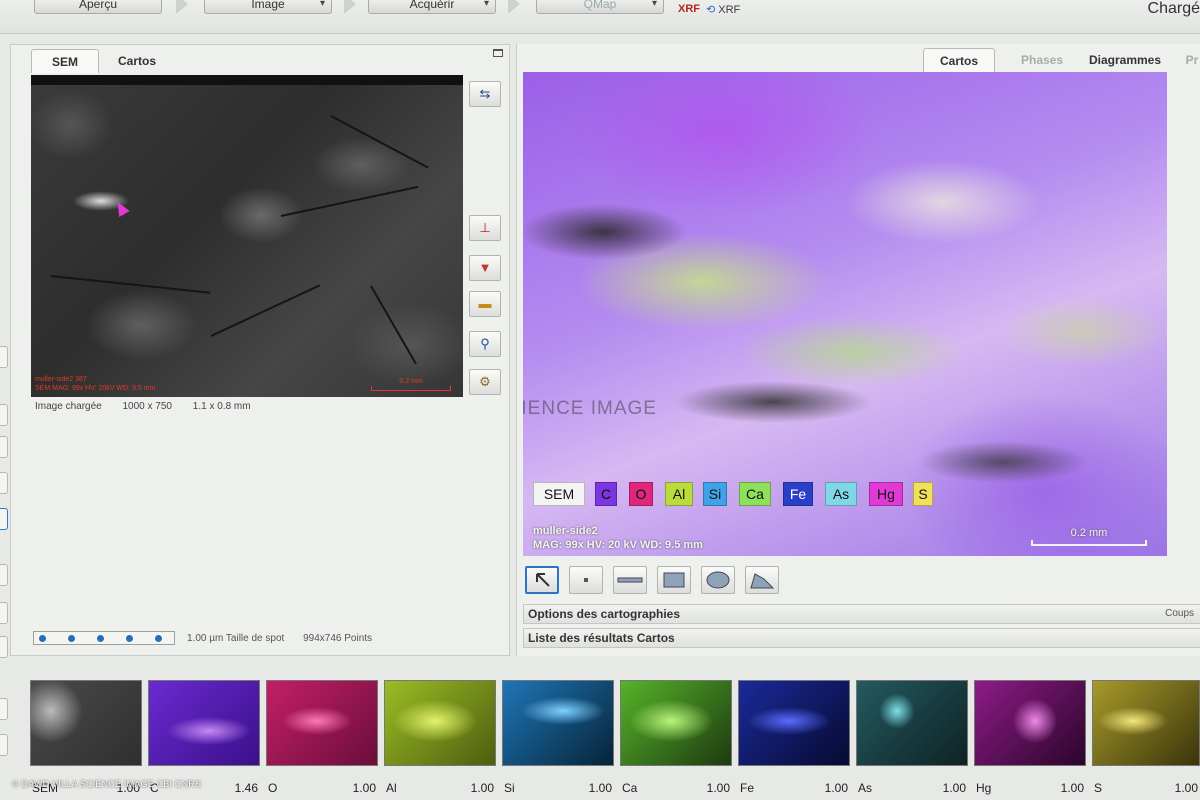 The width and height of the screenshot is (1200, 800). What do you see at coordinates (4, 519) in the screenshot?
I see `edge-button-selected` at bounding box center [4, 519].